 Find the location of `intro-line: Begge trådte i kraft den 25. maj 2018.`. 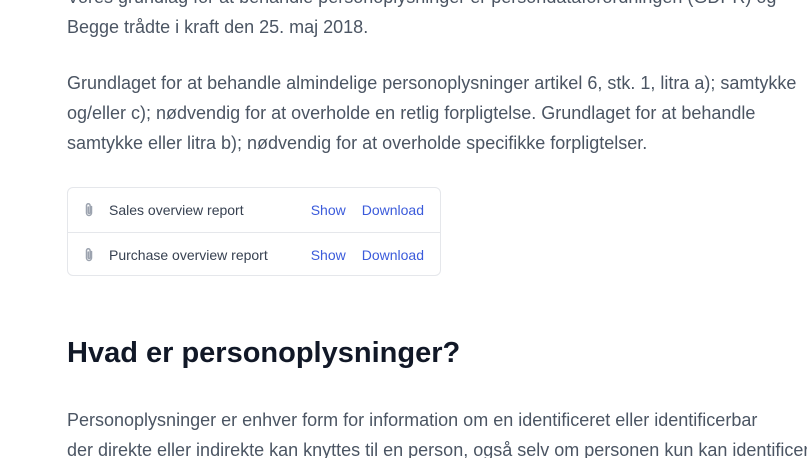

intro-line: Begge trådte i kraft den 25. maj 2018. is located at coordinates (218, 27).